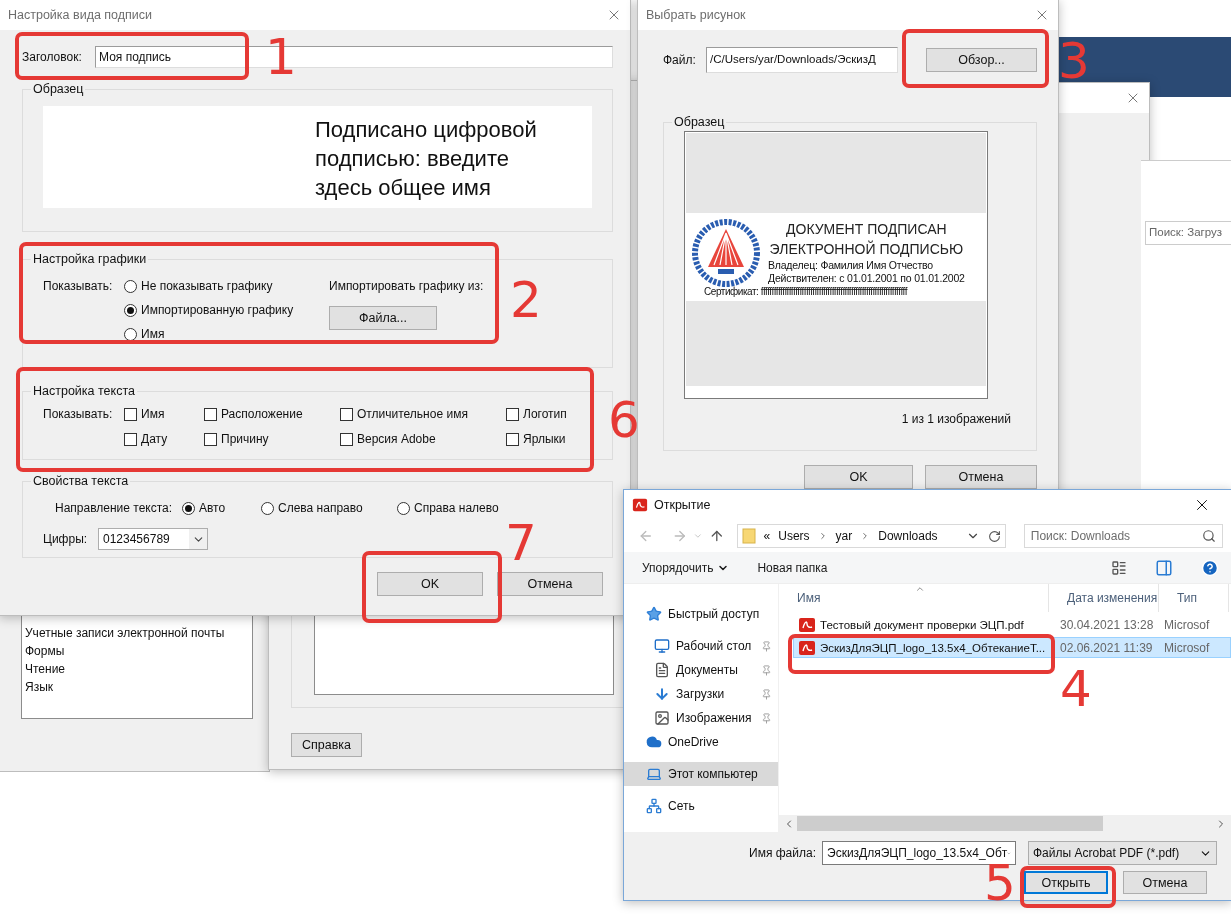 The height and width of the screenshot is (918, 1231). What do you see at coordinates (767, 536) in the screenshot?
I see `path-overflow: «` at bounding box center [767, 536].